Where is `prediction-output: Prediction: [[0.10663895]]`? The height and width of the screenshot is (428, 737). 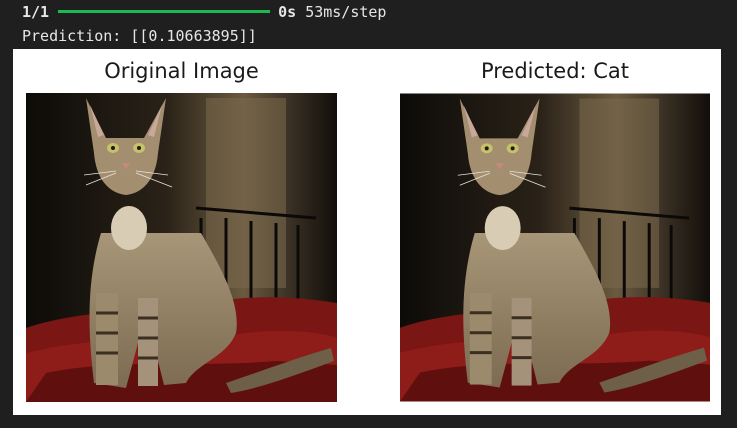
prediction-output: Prediction: [[0.10663895]] is located at coordinates (139, 36).